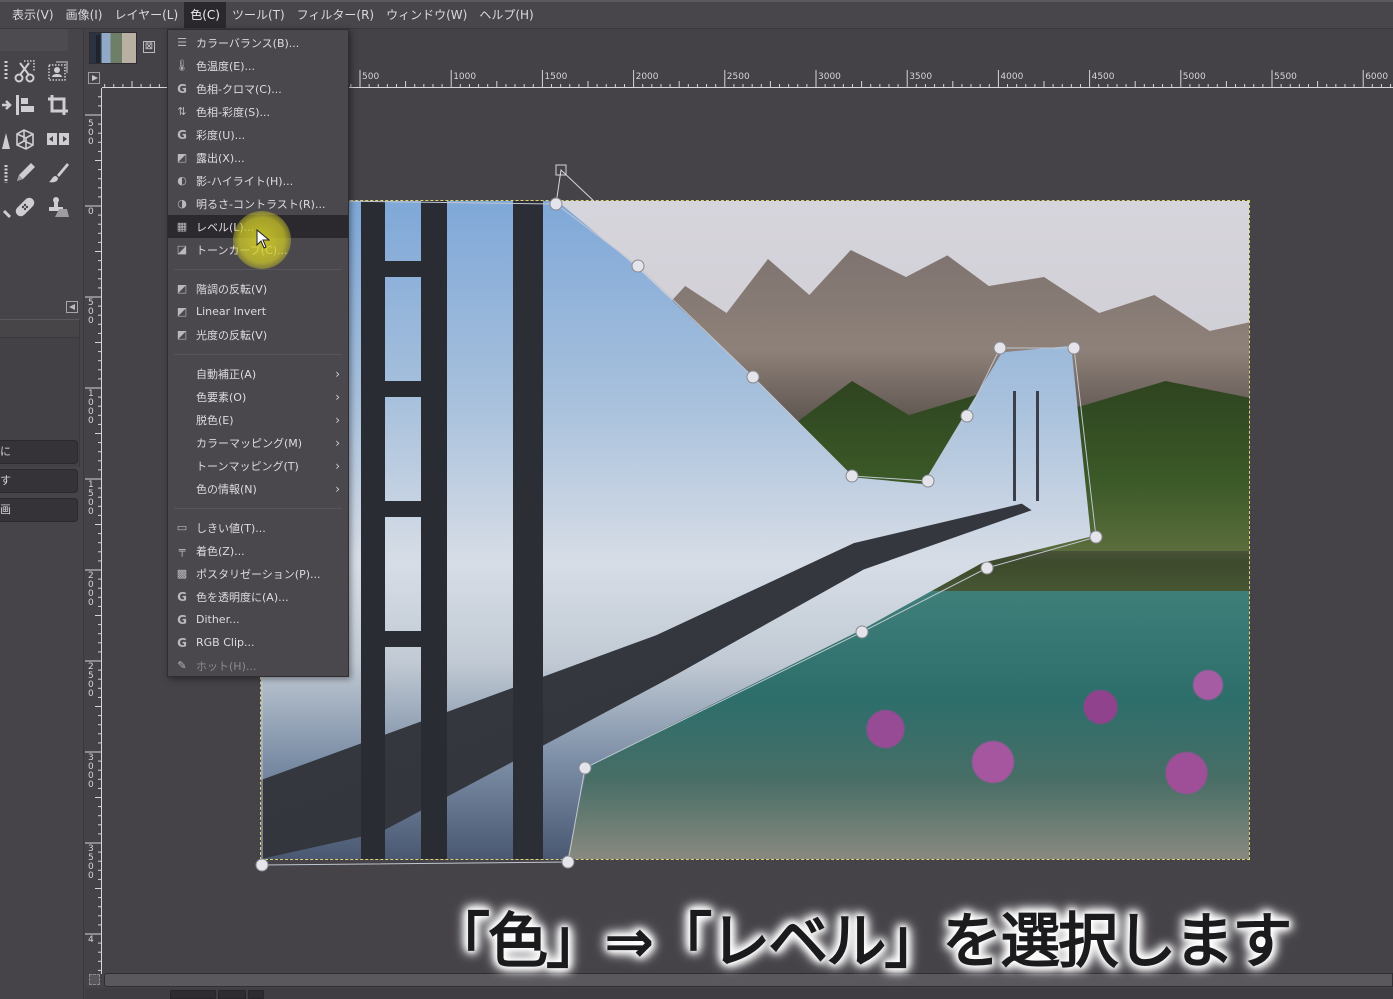  I want to click on vertical-ruler-ticks, so click(93, 533).